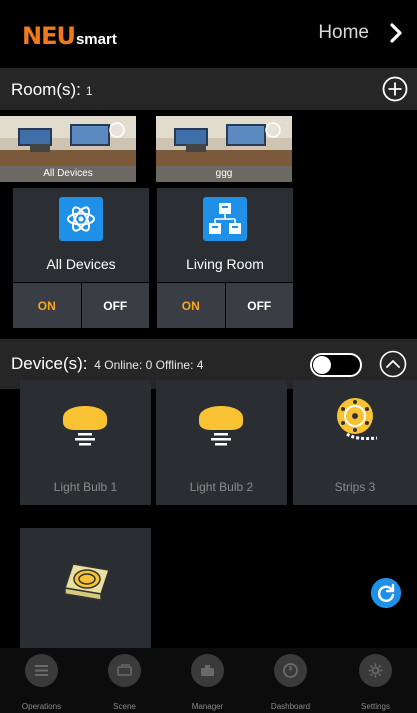  I want to click on hierarchy-icon, so click(225, 219).